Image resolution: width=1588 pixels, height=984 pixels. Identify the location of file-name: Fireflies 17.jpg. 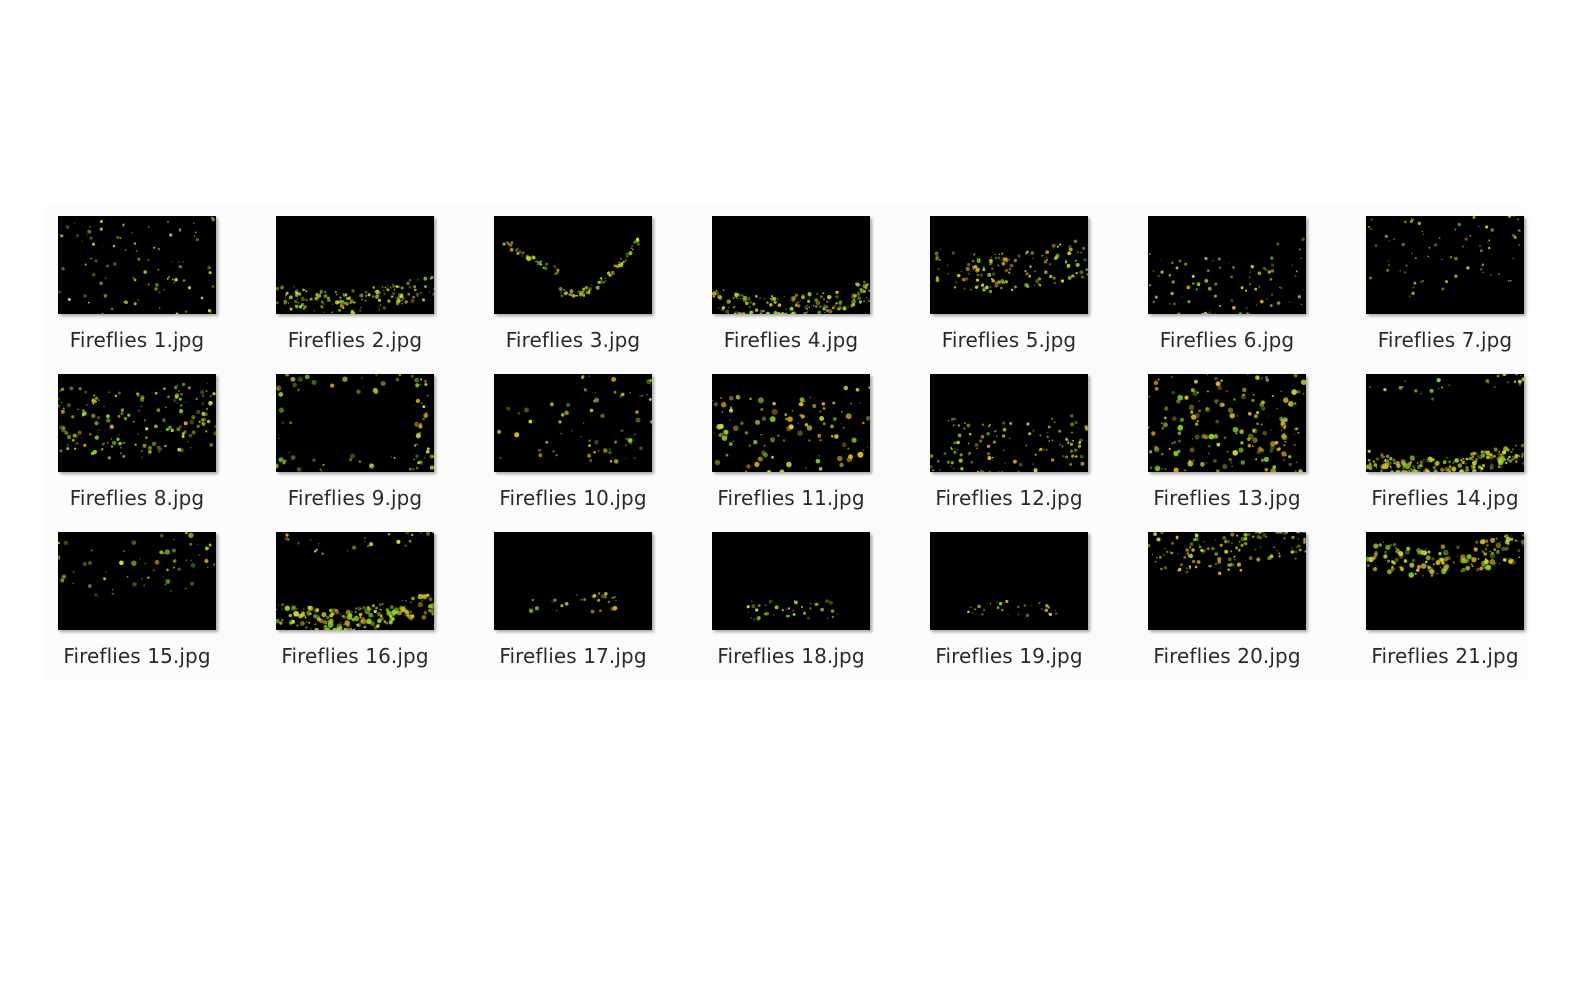
(573, 656).